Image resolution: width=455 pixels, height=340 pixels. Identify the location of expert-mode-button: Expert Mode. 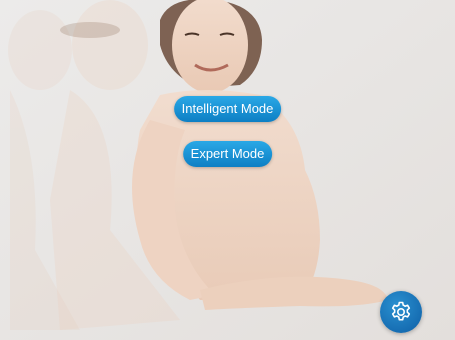
(227, 154).